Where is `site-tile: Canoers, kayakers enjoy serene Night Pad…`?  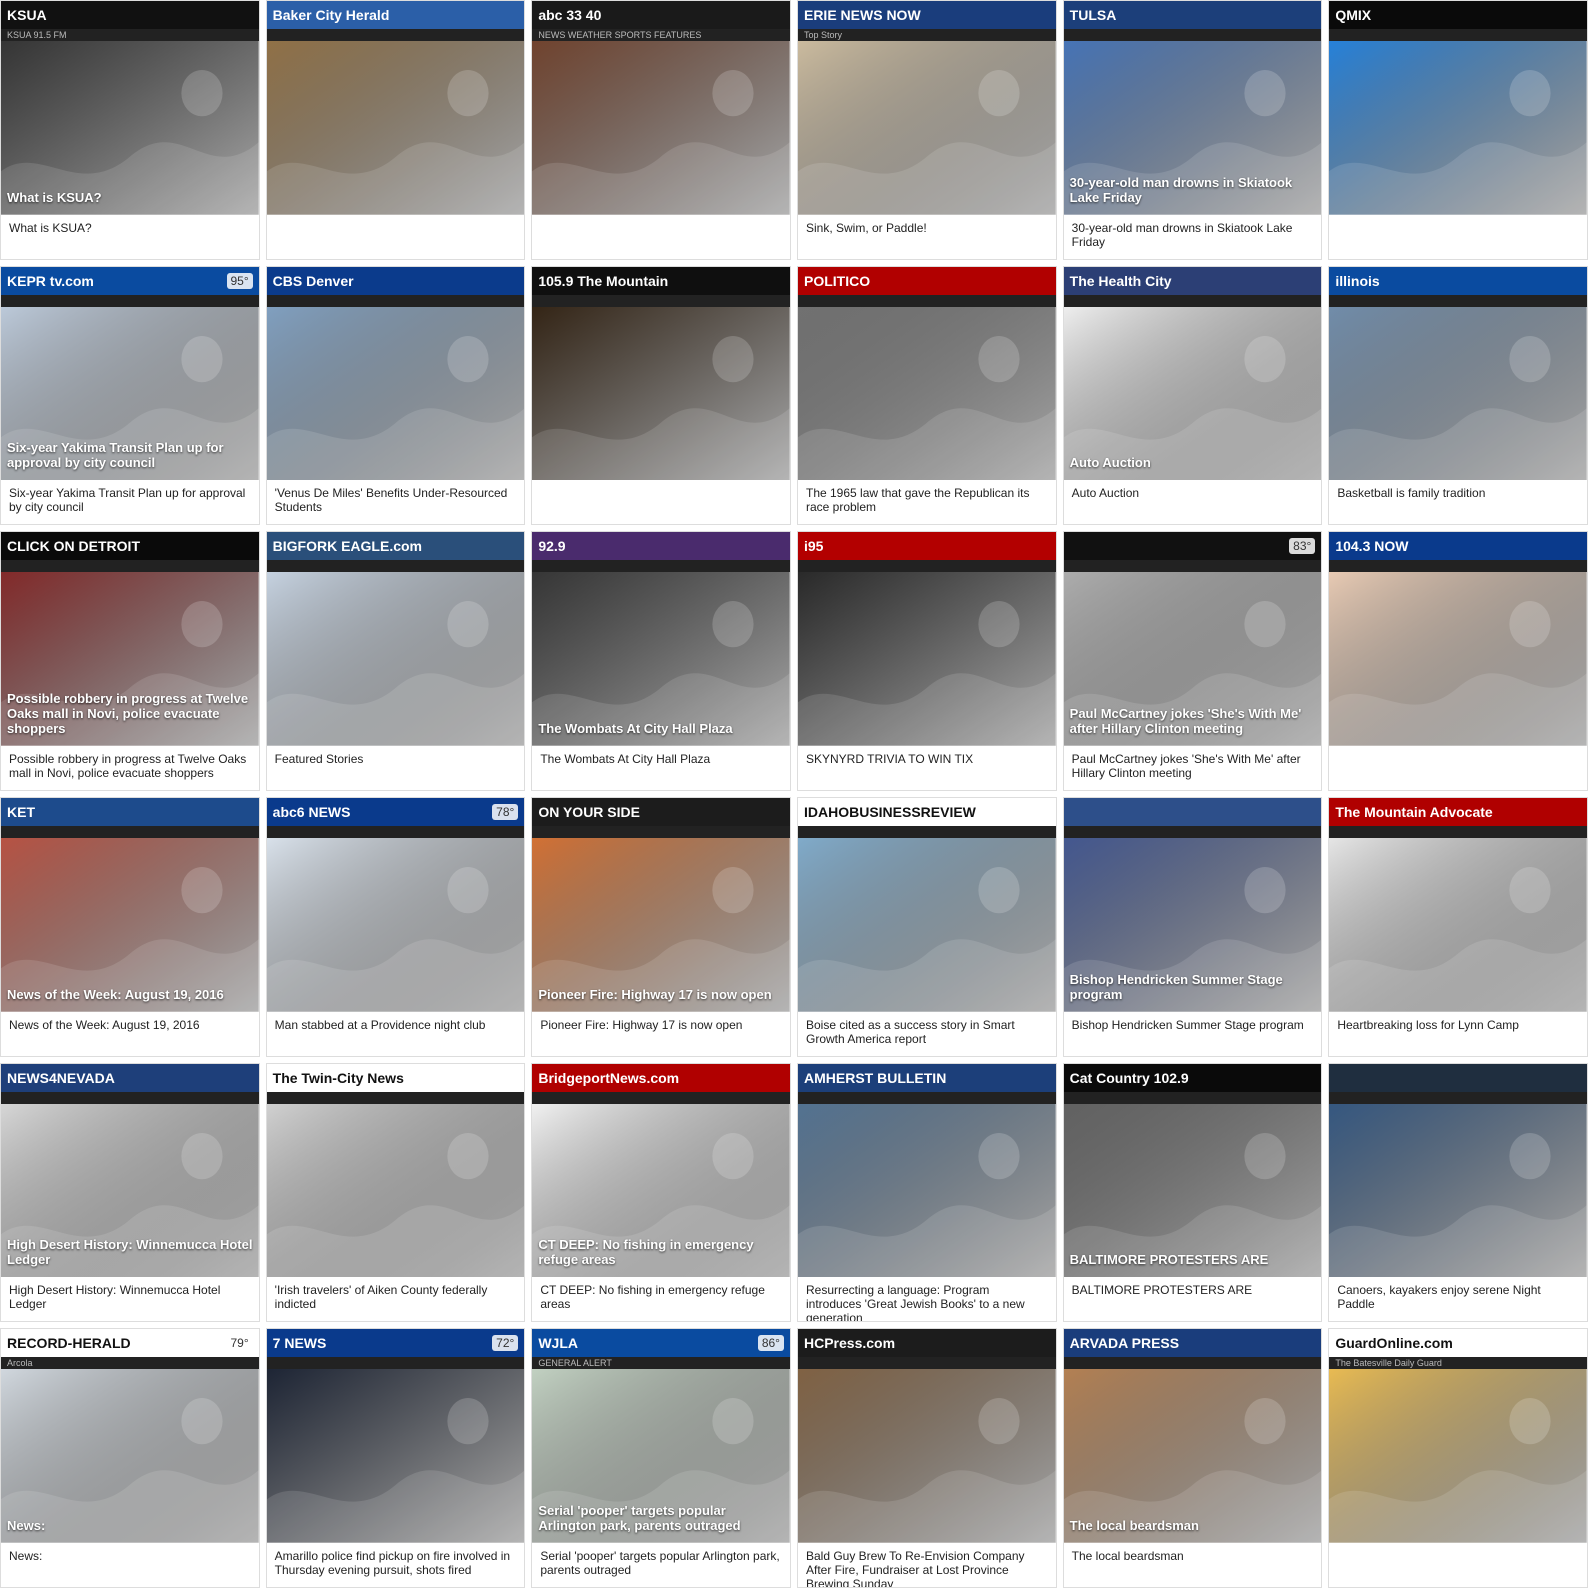 site-tile: Canoers, kayakers enjoy serene Night Pad… is located at coordinates (1458, 1192).